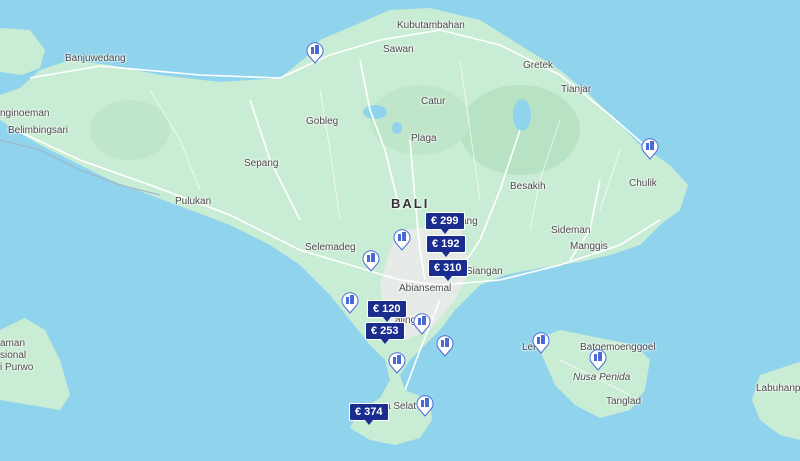  I want to click on place-label-siangan: Siangan, so click(484, 271).